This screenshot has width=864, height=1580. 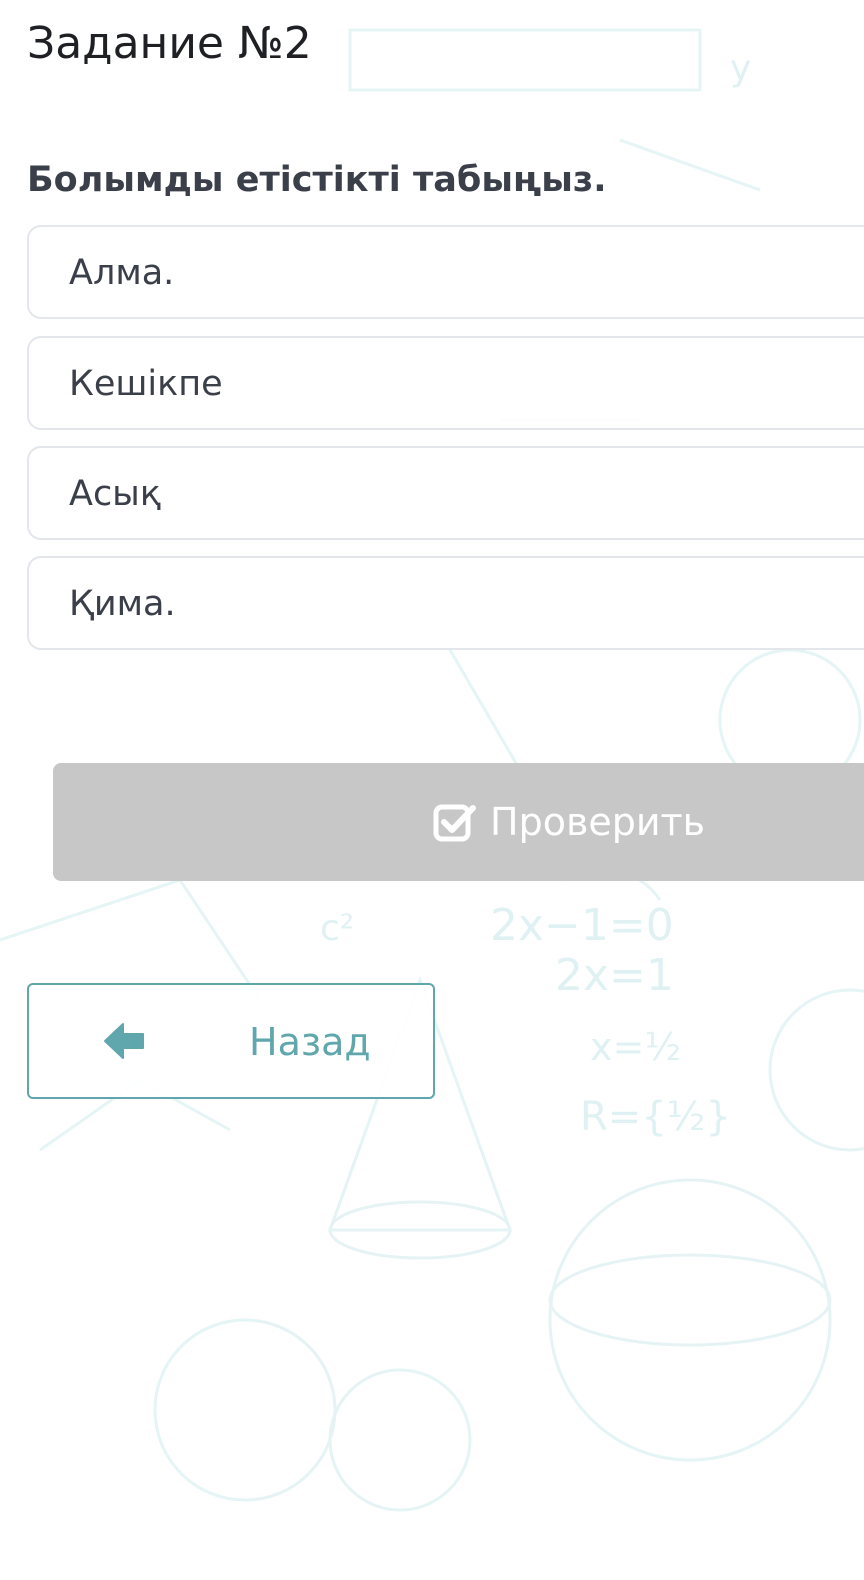 What do you see at coordinates (310, 1042) in the screenshot?
I see `back-button-label: Назад` at bounding box center [310, 1042].